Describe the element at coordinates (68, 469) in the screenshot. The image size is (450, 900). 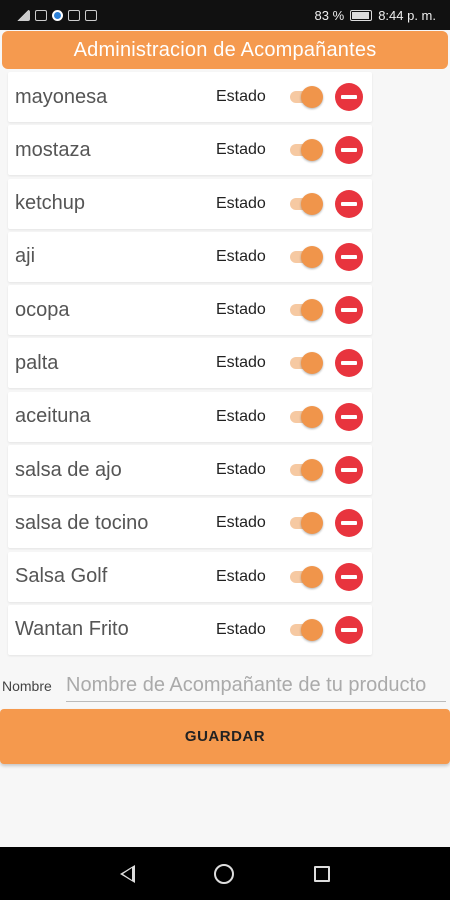
I see `item-name: salsa de ajo` at that location.